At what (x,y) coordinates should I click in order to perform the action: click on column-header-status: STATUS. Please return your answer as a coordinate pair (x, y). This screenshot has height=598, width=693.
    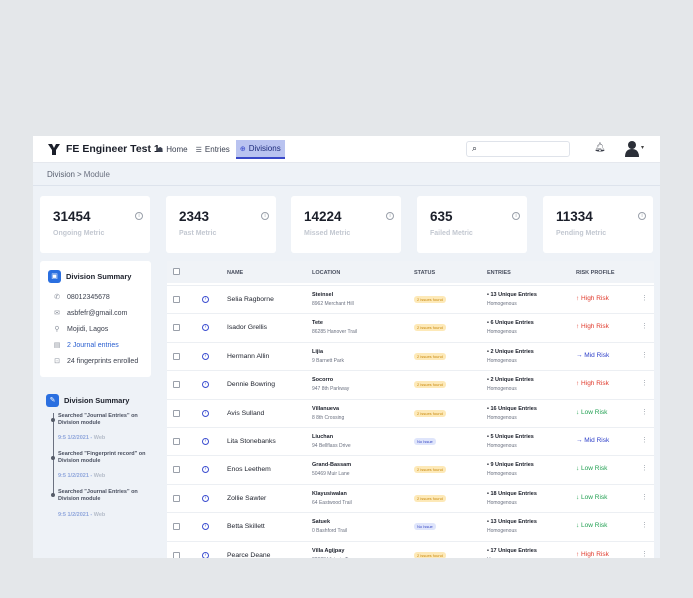
    Looking at the image, I should click on (424, 273).